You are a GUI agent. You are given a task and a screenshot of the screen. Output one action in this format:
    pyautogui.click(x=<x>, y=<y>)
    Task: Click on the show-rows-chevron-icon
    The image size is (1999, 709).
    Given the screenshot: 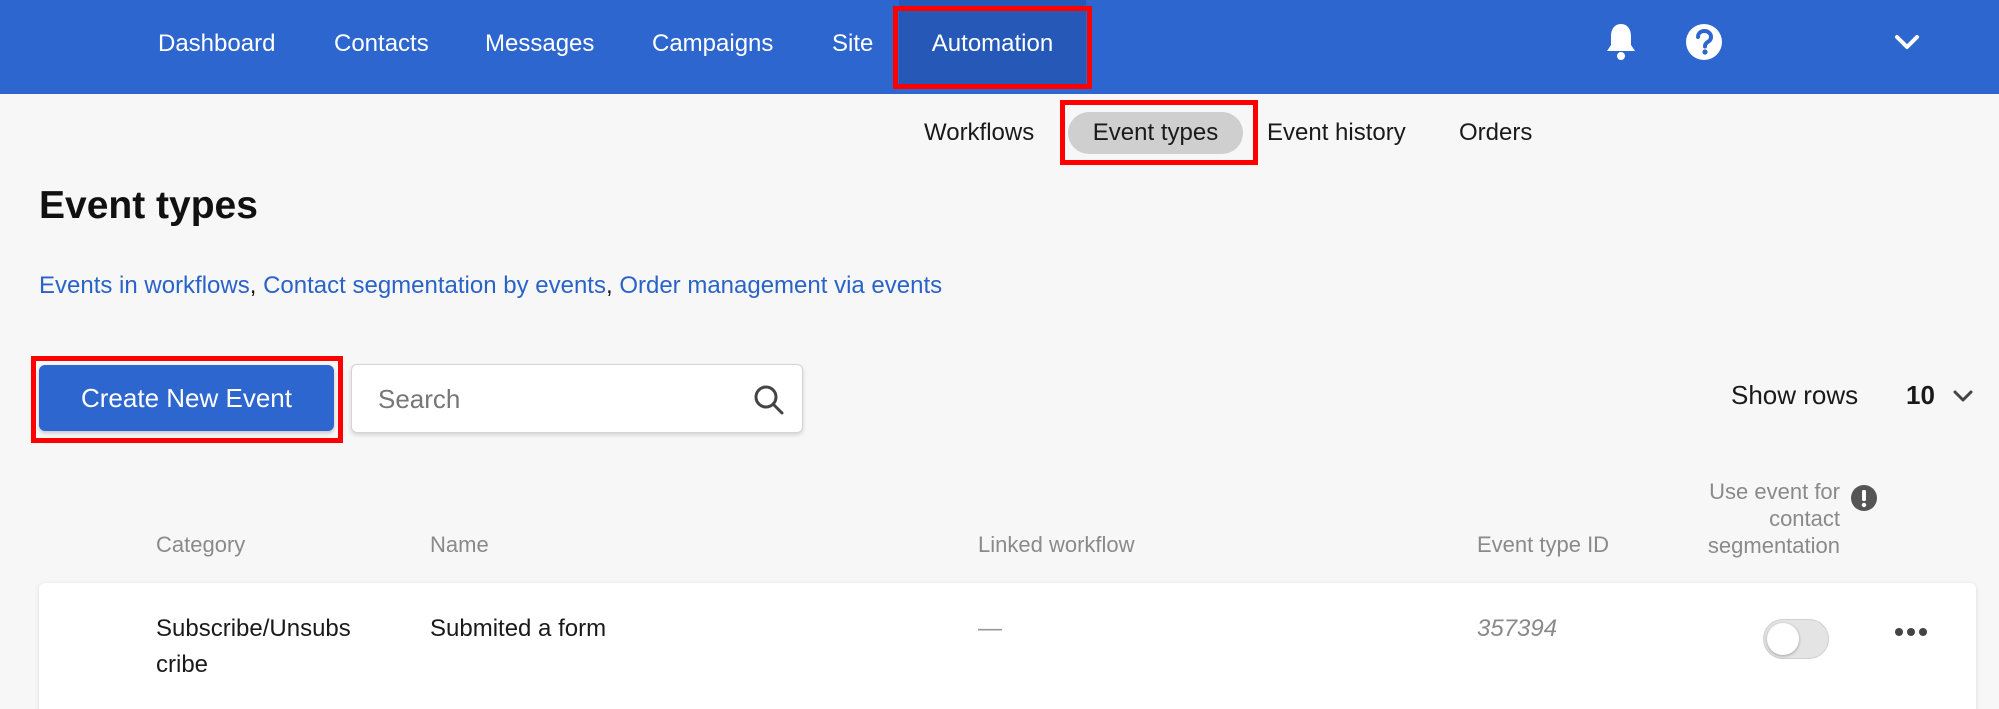 What is the action you would take?
    pyautogui.click(x=1963, y=396)
    